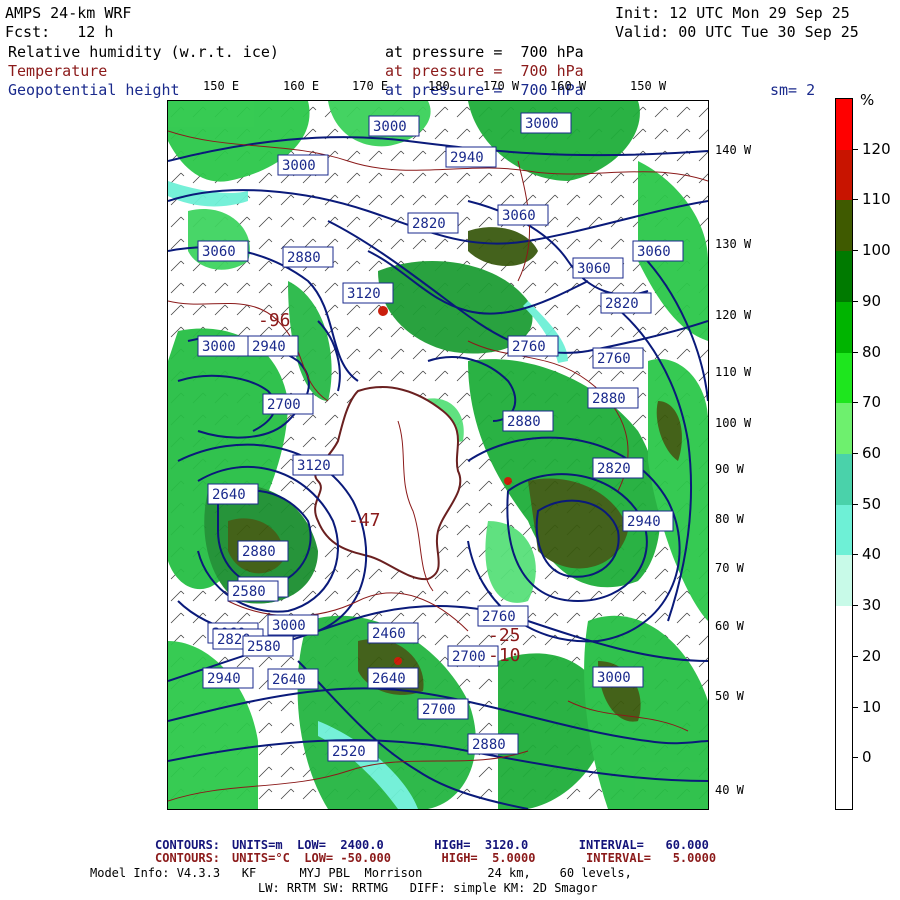 This screenshot has width=900, height=900. Describe the element at coordinates (501, 86) in the screenshot. I see `lon-label: 170 W` at that location.